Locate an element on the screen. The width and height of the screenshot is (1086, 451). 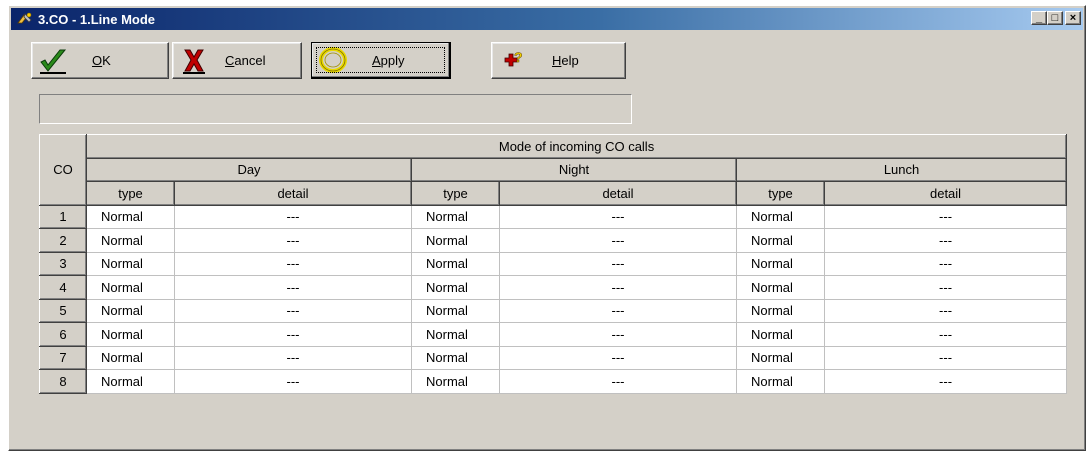
co-header: CO is located at coordinates (63, 170).